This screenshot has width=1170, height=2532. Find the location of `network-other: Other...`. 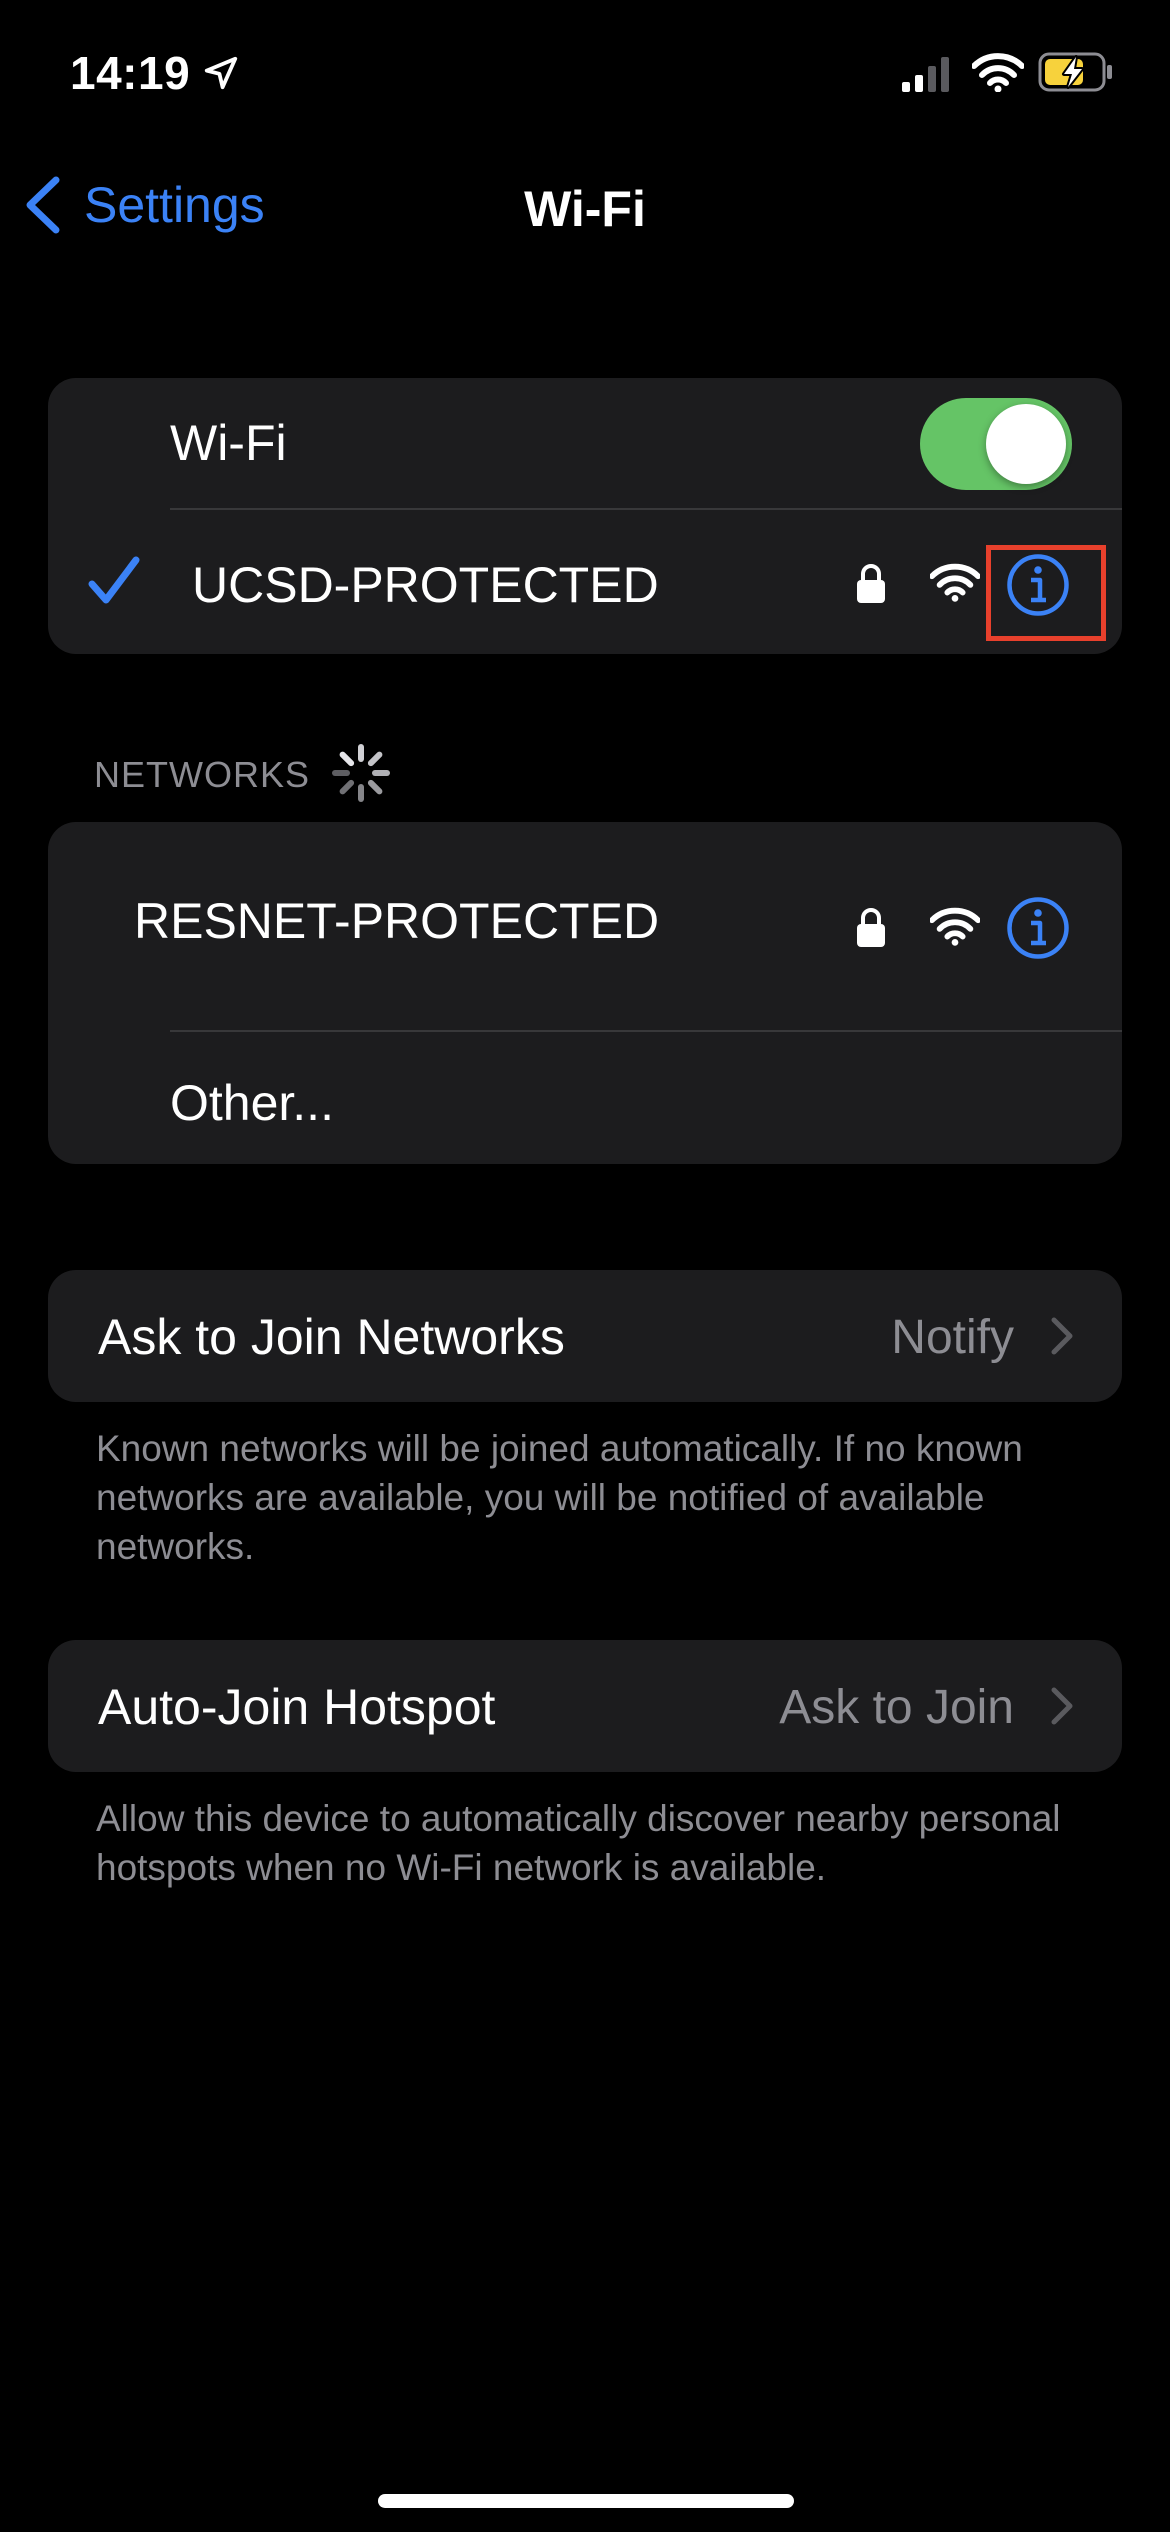

network-other: Other... is located at coordinates (252, 1103).